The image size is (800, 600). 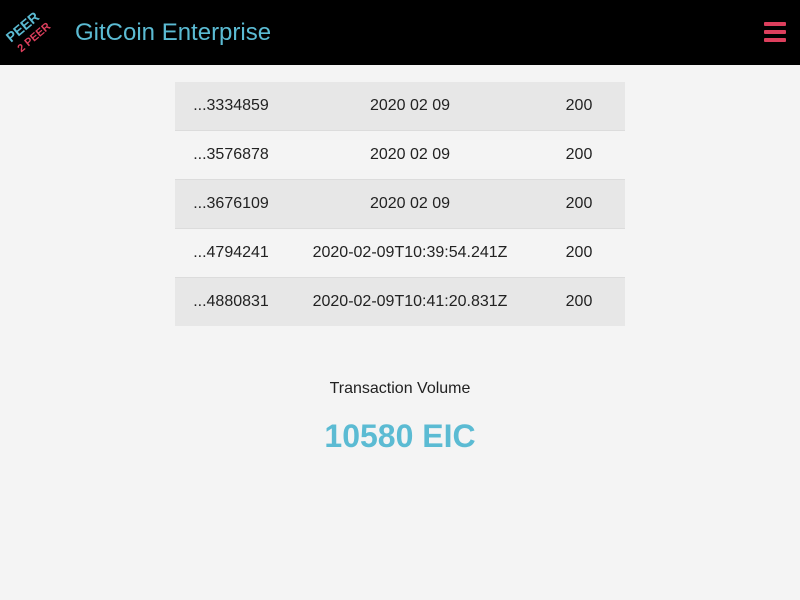 I want to click on top-navbar: PEER 2 PEER GitCoin Enterprise, so click(x=400, y=32).